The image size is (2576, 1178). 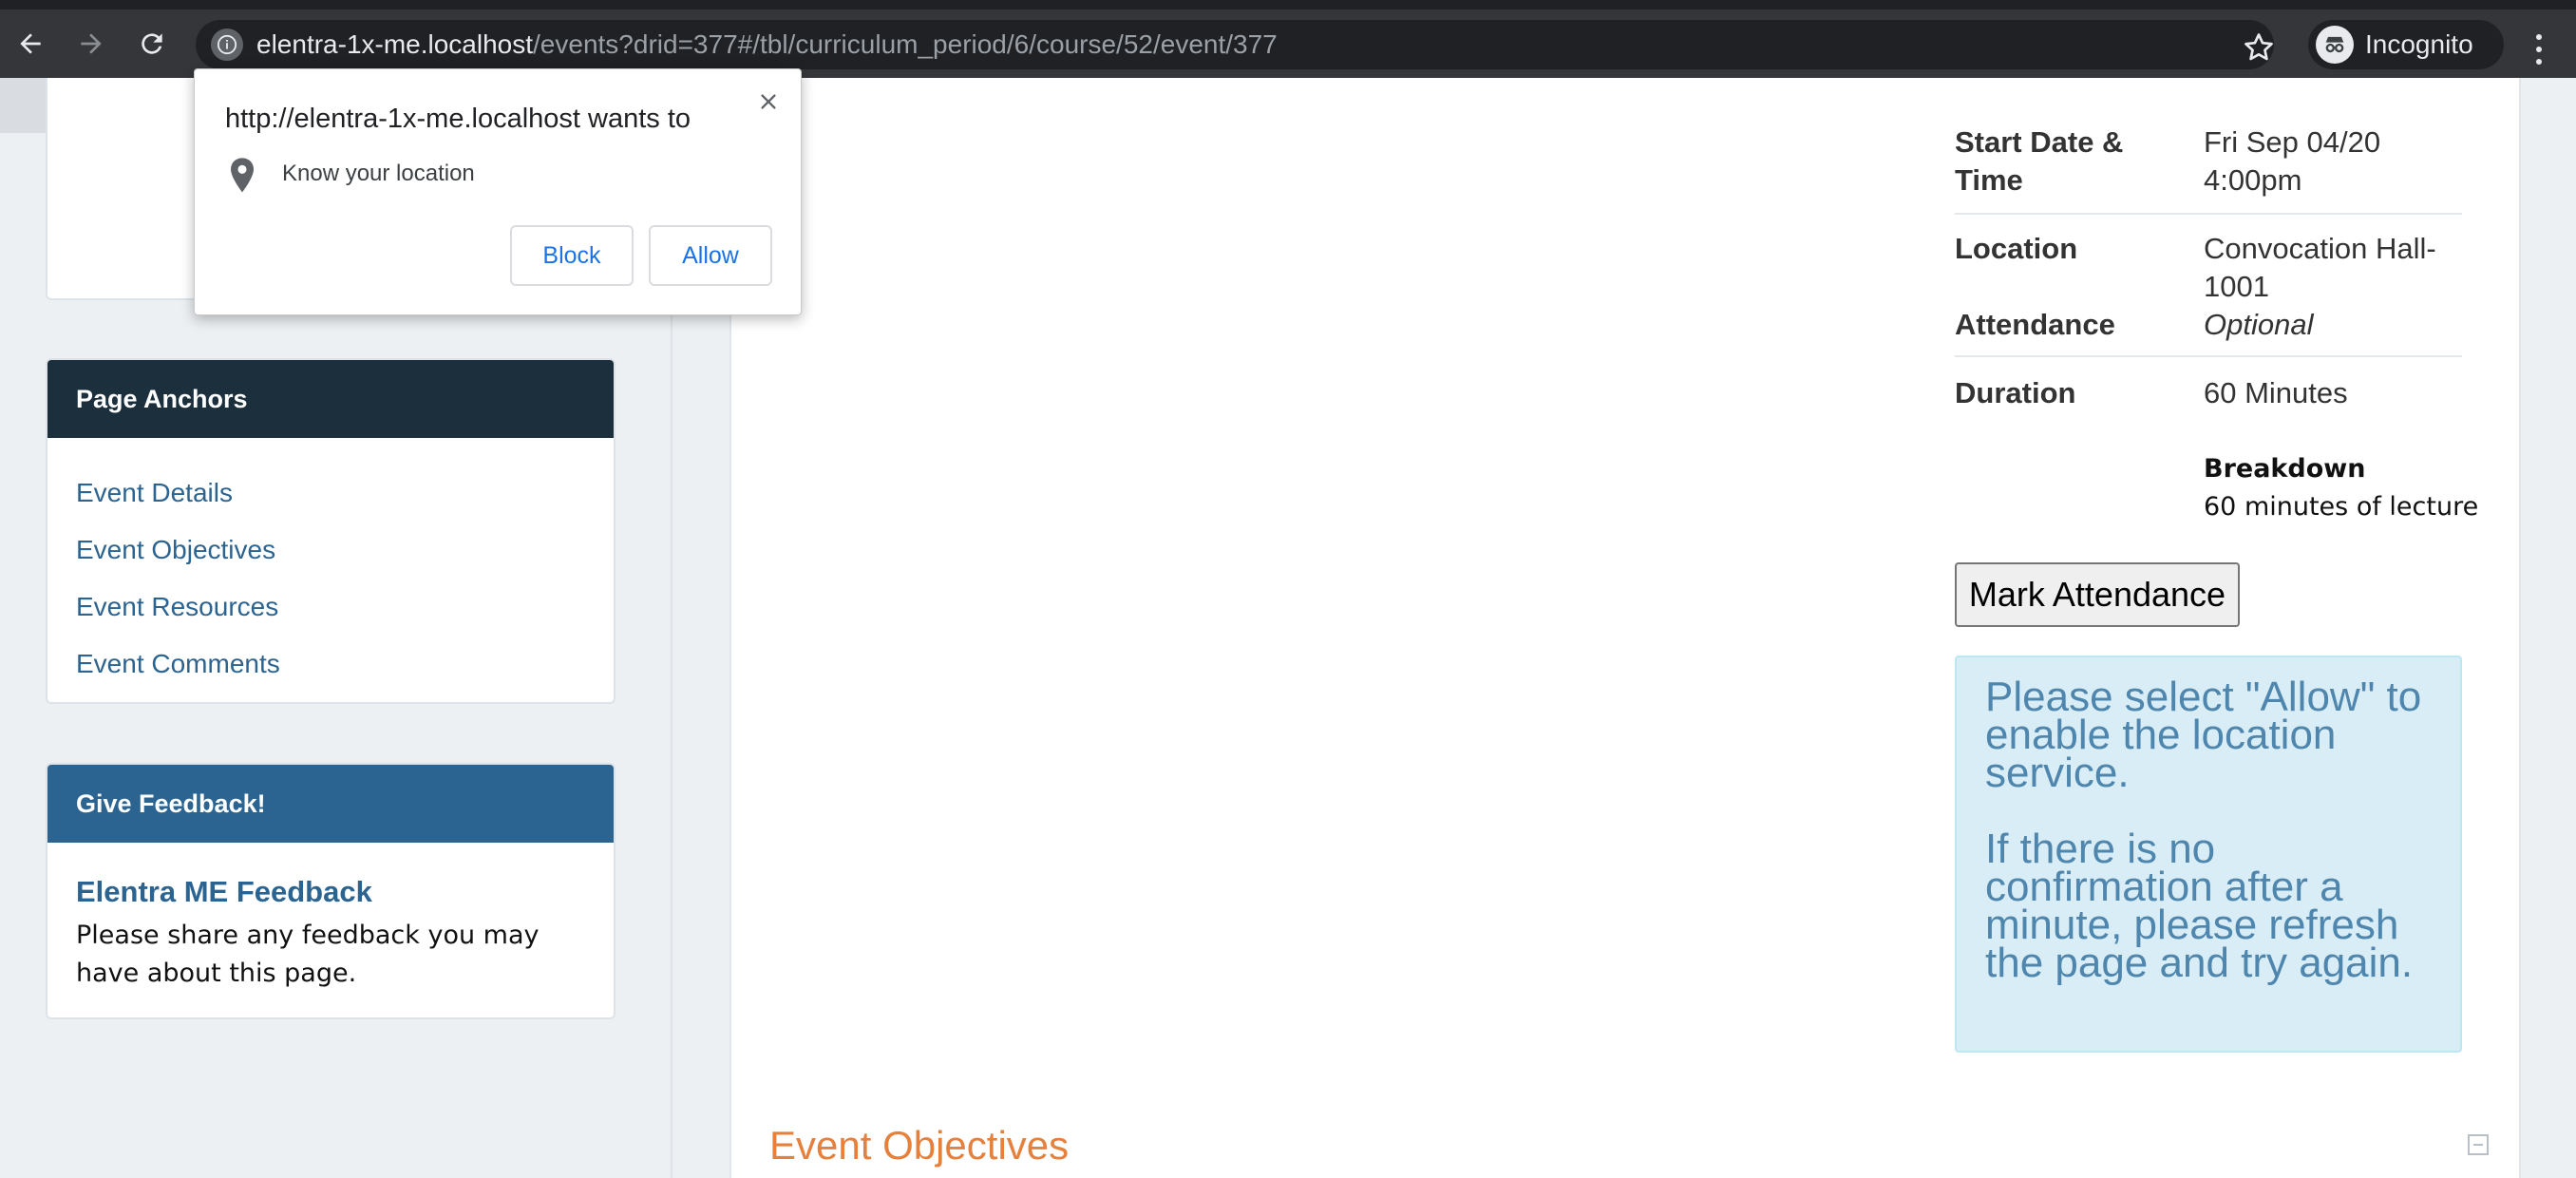 I want to click on start-date-label: Start Date & Time, so click(x=2039, y=161).